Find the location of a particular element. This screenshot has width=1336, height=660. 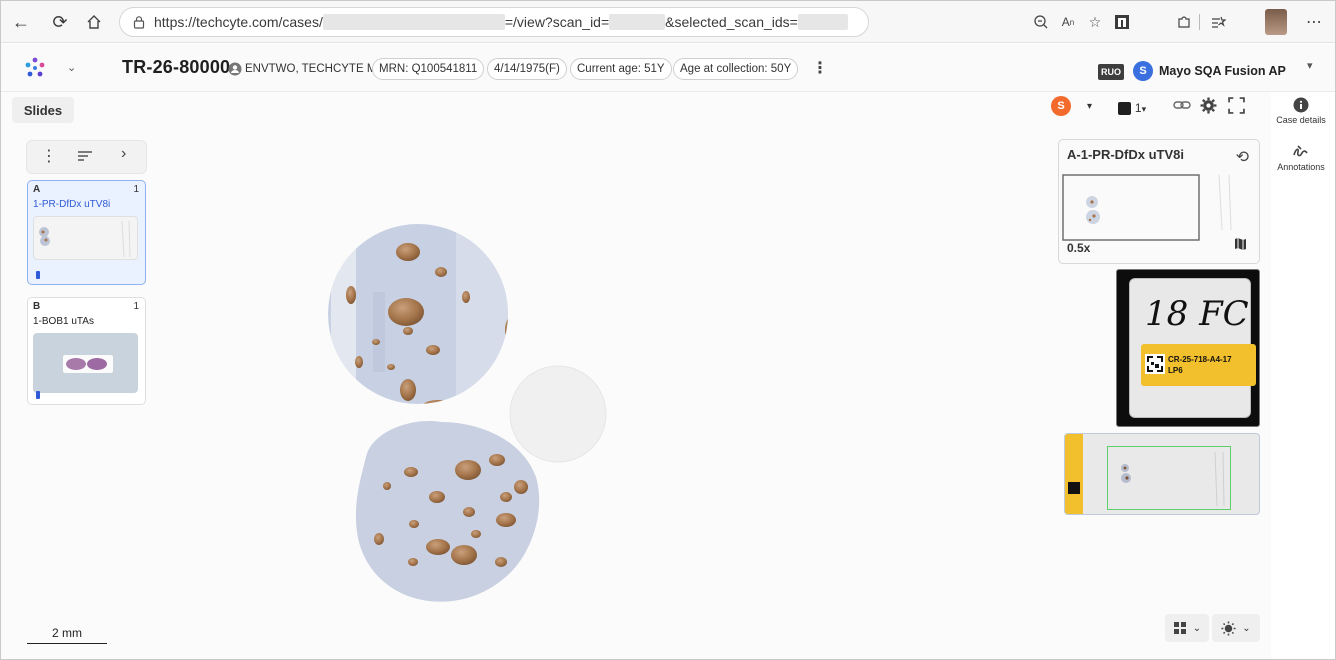

scale-bar-label: 2 mm is located at coordinates (67, 633).